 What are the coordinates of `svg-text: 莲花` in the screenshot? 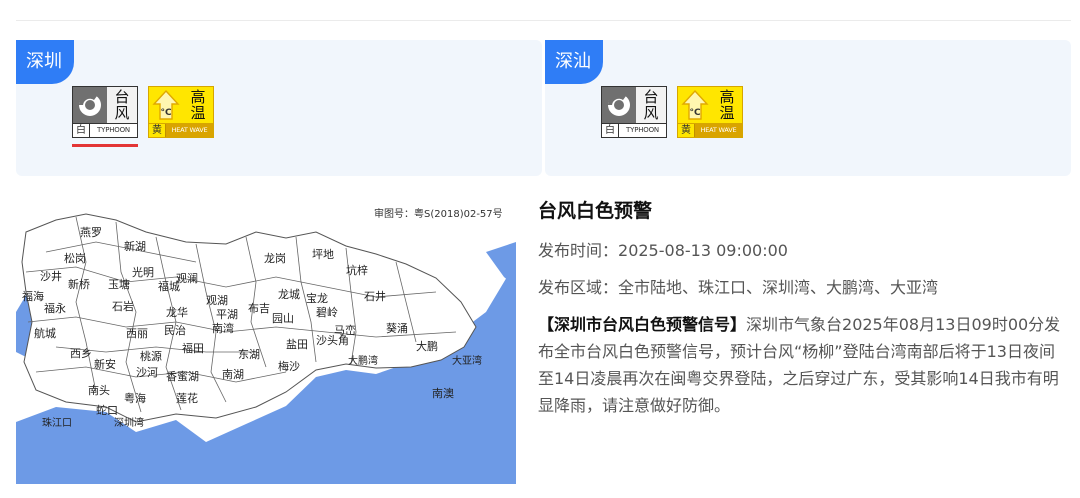 It's located at (187, 398).